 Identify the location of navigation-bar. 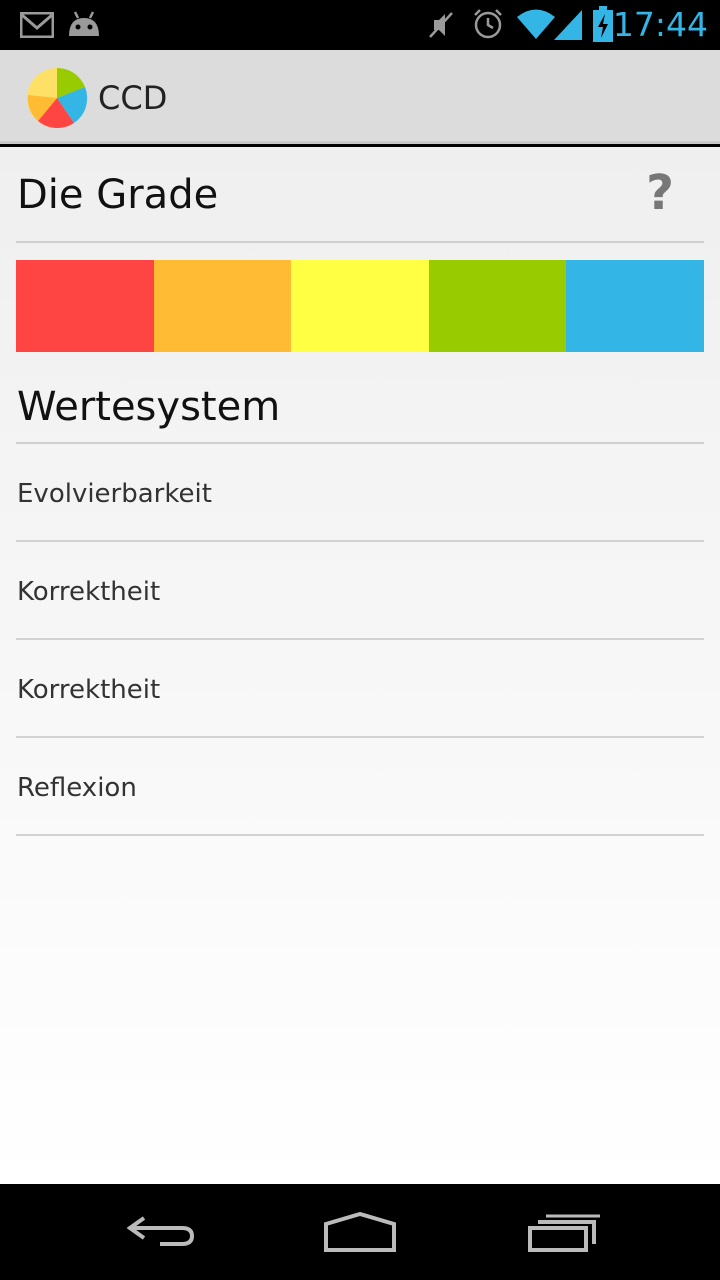
(360, 1232).